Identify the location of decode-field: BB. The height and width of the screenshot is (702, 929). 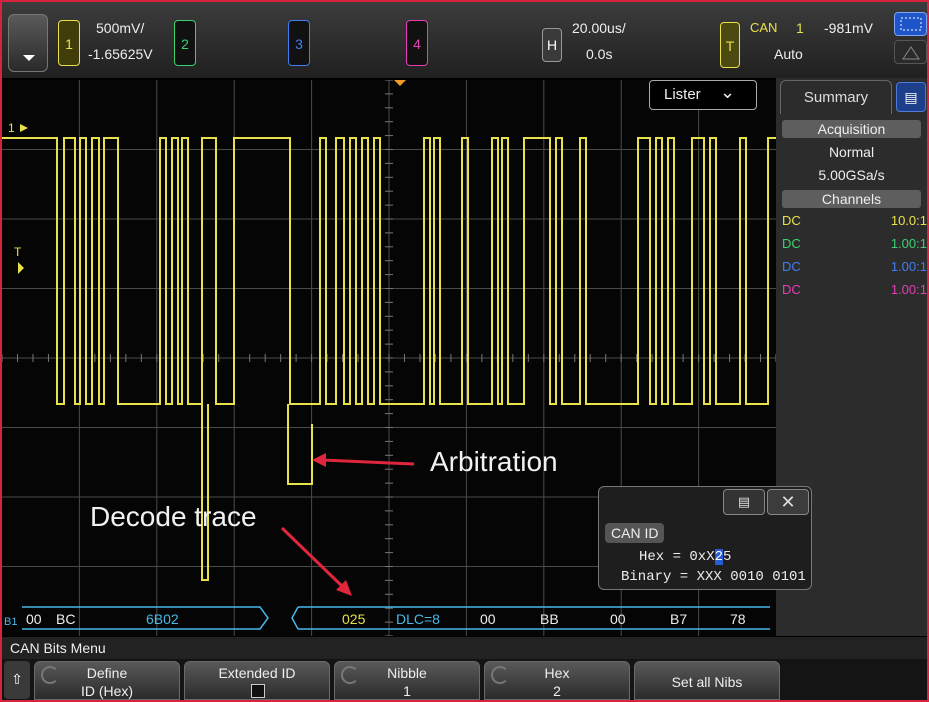
(549, 619).